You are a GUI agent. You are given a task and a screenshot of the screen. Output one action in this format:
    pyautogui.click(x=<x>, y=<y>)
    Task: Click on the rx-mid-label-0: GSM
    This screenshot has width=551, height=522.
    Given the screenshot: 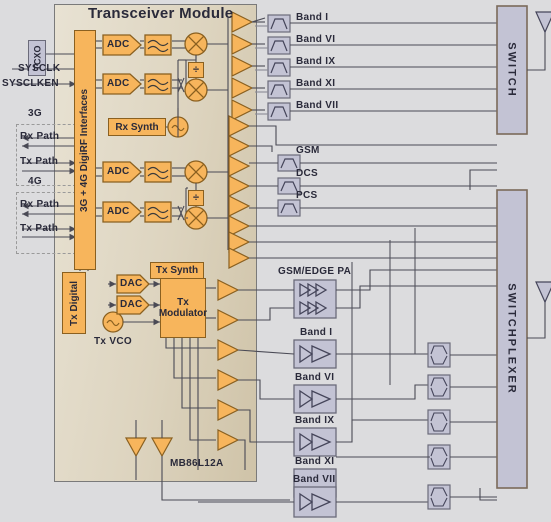 What is the action you would take?
    pyautogui.click(x=308, y=150)
    